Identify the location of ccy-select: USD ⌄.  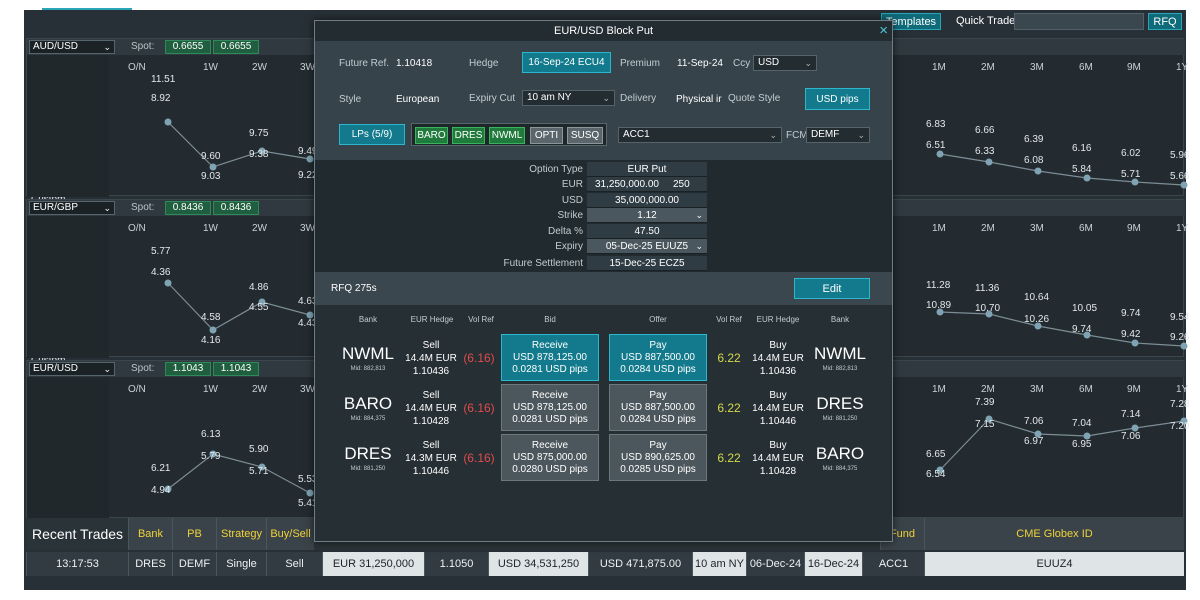
(785, 63).